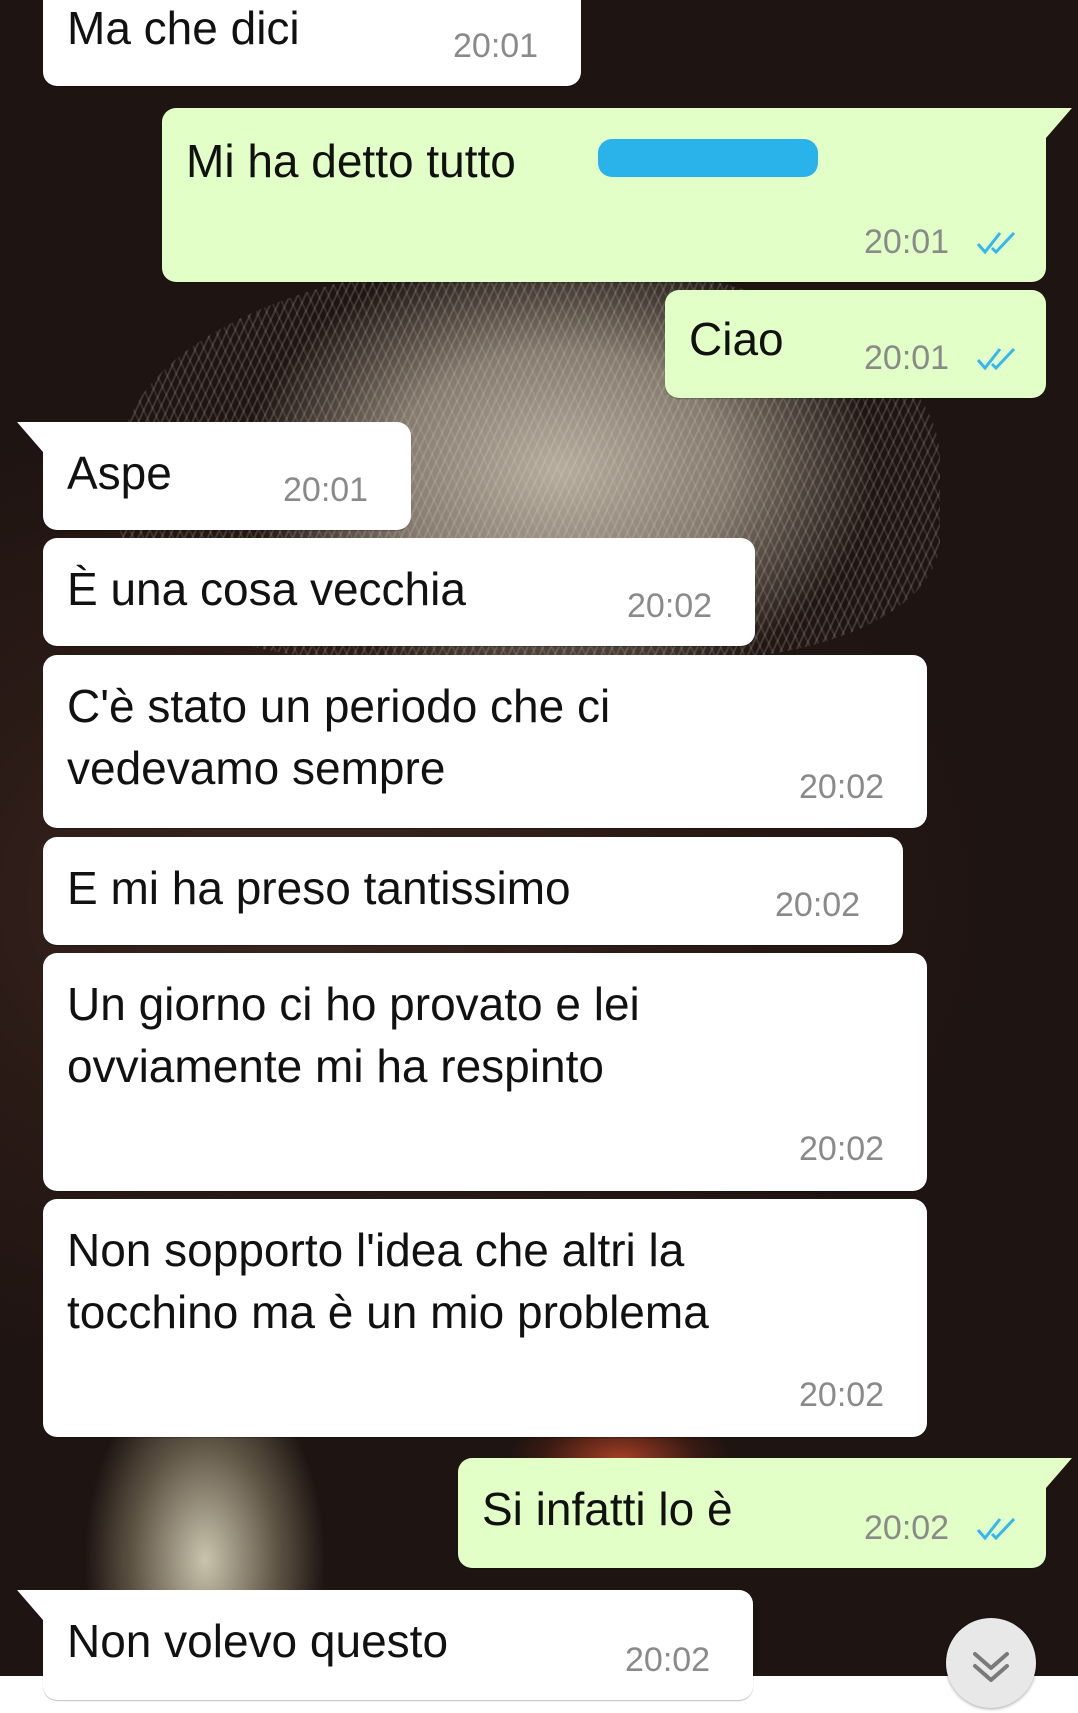 The width and height of the screenshot is (1078, 1713). What do you see at coordinates (227, 476) in the screenshot?
I see `message-bubble-incoming: Aspe 20:01` at bounding box center [227, 476].